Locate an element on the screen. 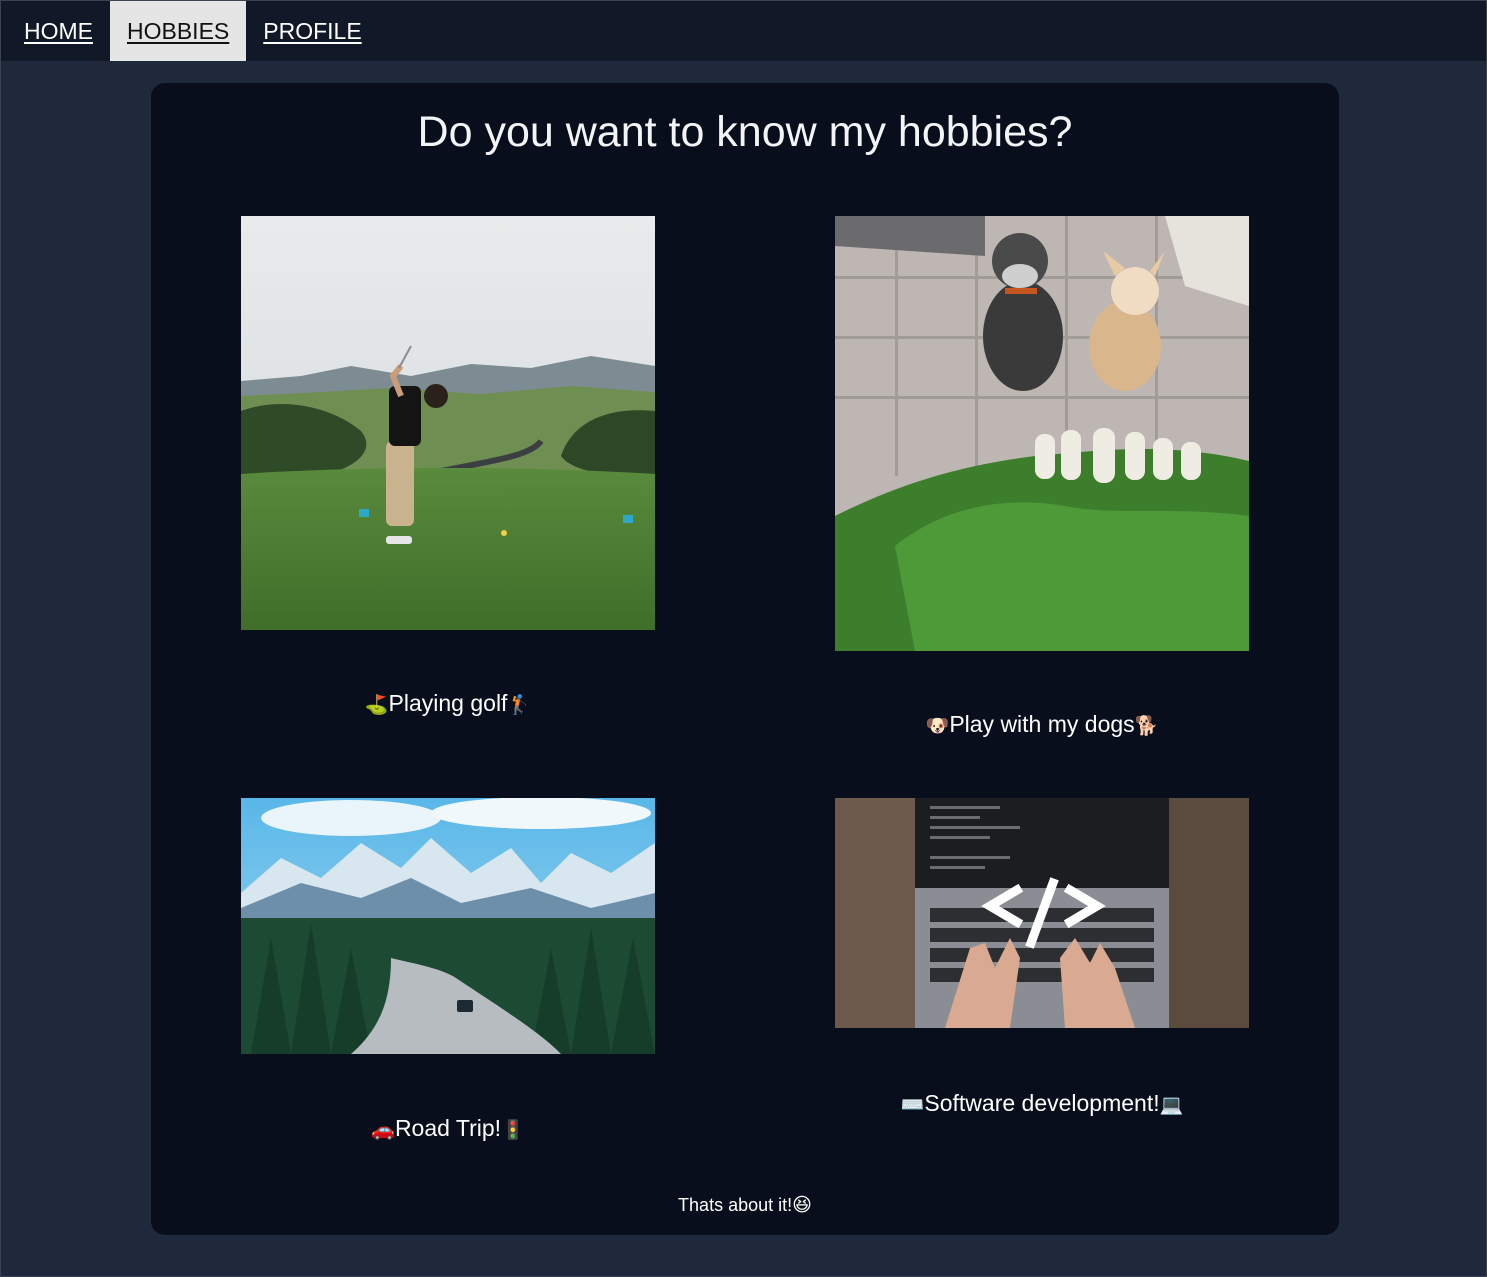  hobby-label: Road Trip! is located at coordinates (448, 1128).